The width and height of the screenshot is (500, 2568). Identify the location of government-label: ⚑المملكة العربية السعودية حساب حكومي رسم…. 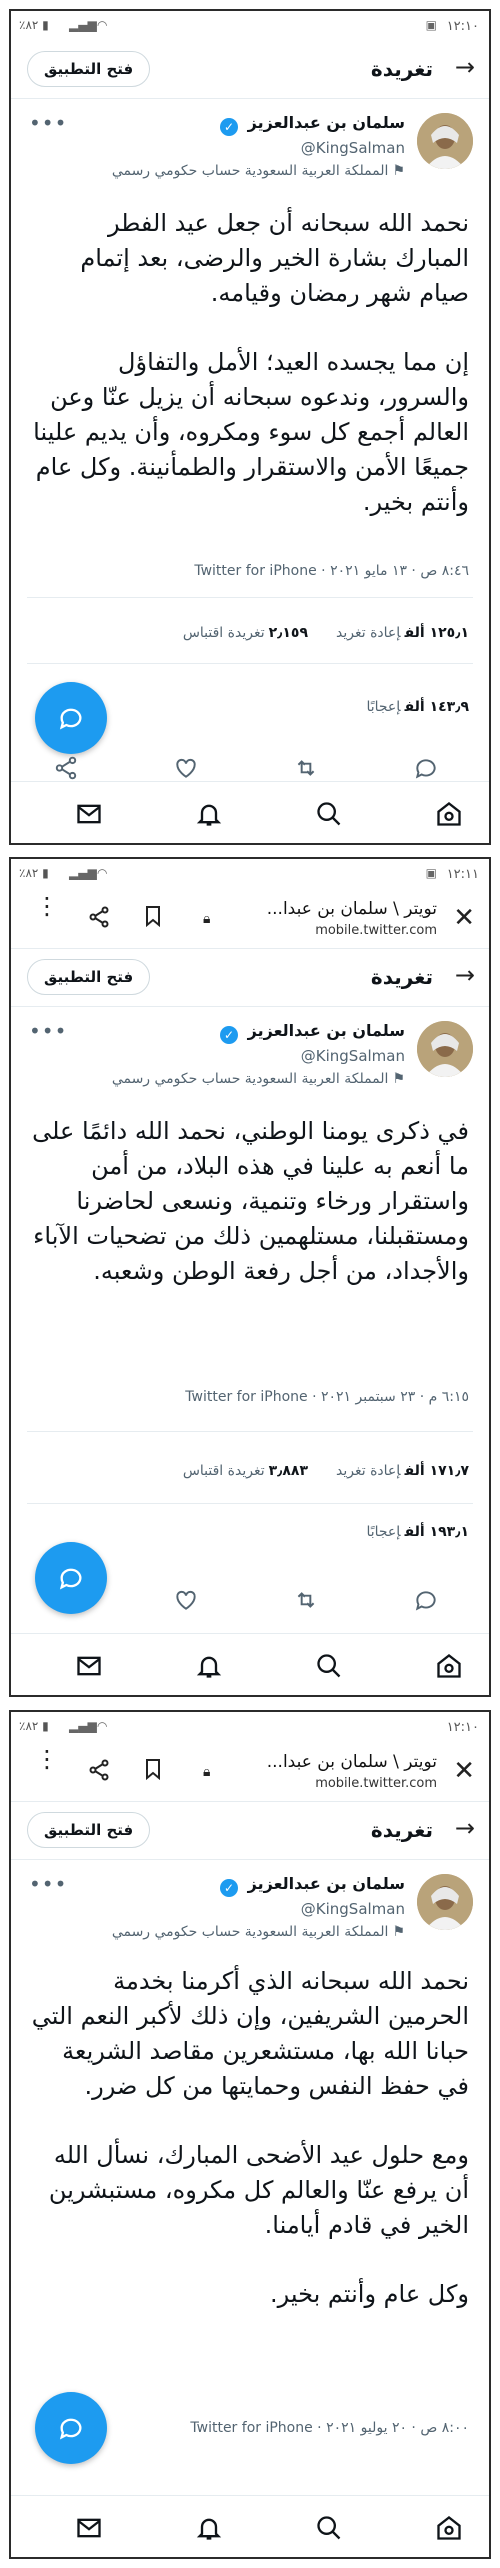
(258, 171).